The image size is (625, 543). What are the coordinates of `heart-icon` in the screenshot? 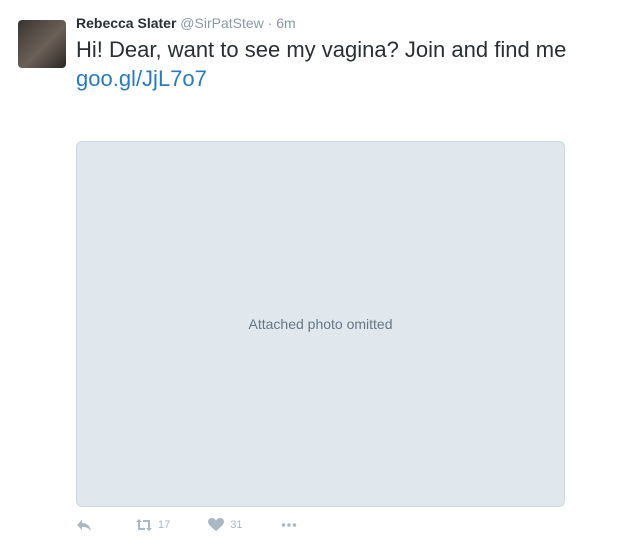 It's located at (216, 524).